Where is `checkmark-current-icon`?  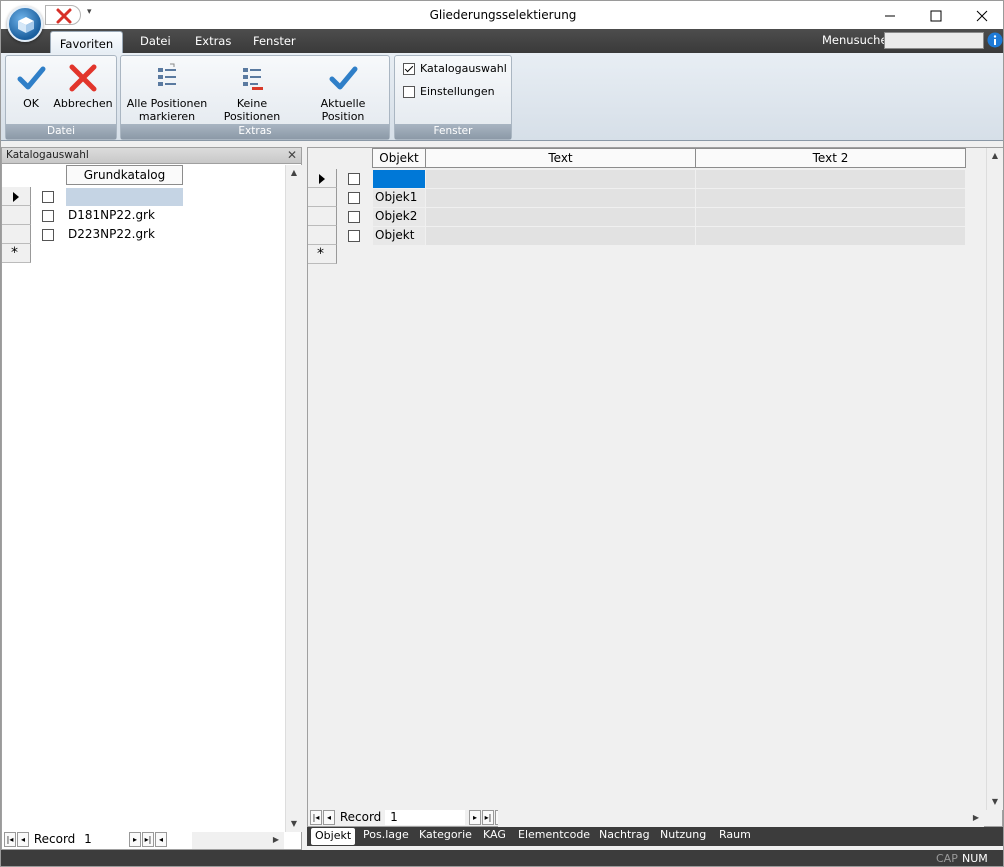
checkmark-current-icon is located at coordinates (343, 78).